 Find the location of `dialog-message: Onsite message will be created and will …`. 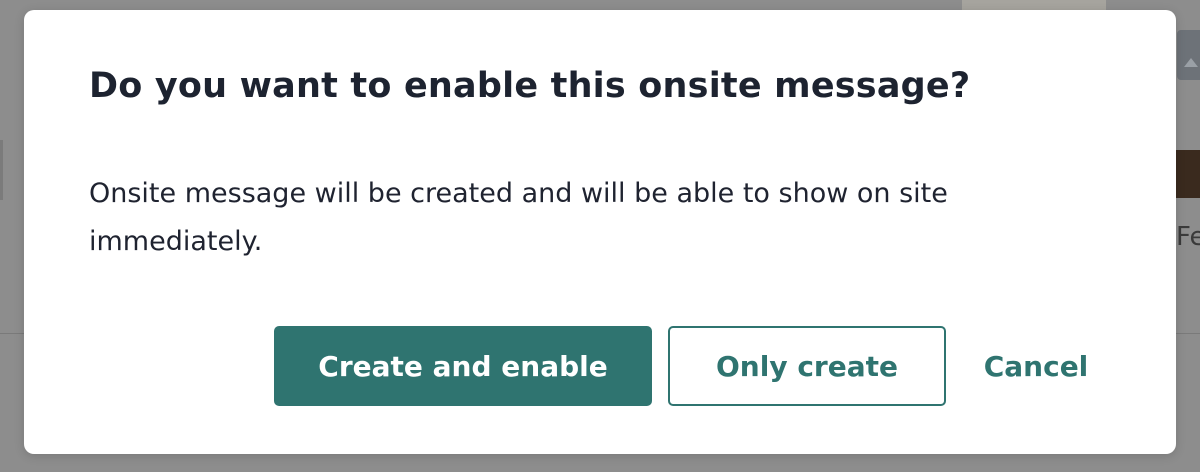

dialog-message: Onsite message will be created and will … is located at coordinates (518, 217).